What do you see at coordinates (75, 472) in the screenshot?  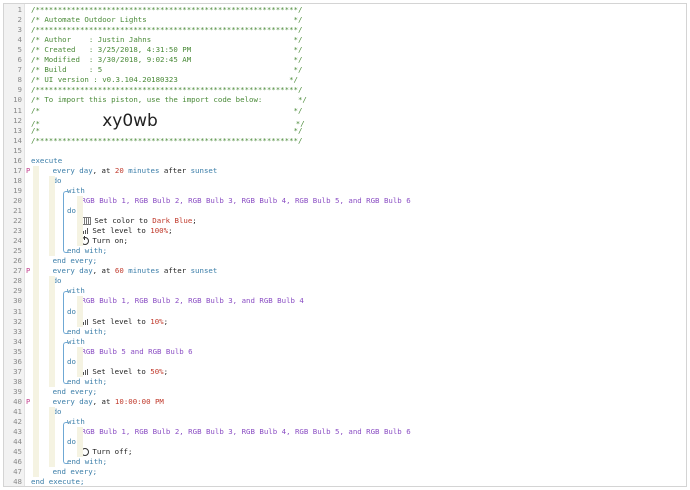 I see `end-every-keyword: end every;` at bounding box center [75, 472].